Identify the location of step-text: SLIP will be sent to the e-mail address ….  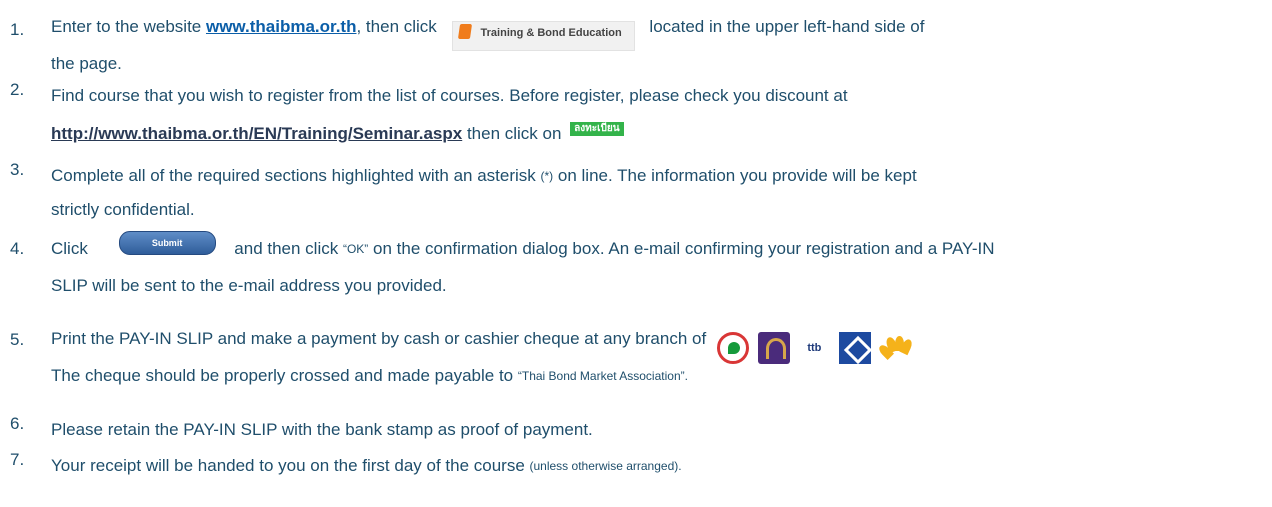
(249, 285).